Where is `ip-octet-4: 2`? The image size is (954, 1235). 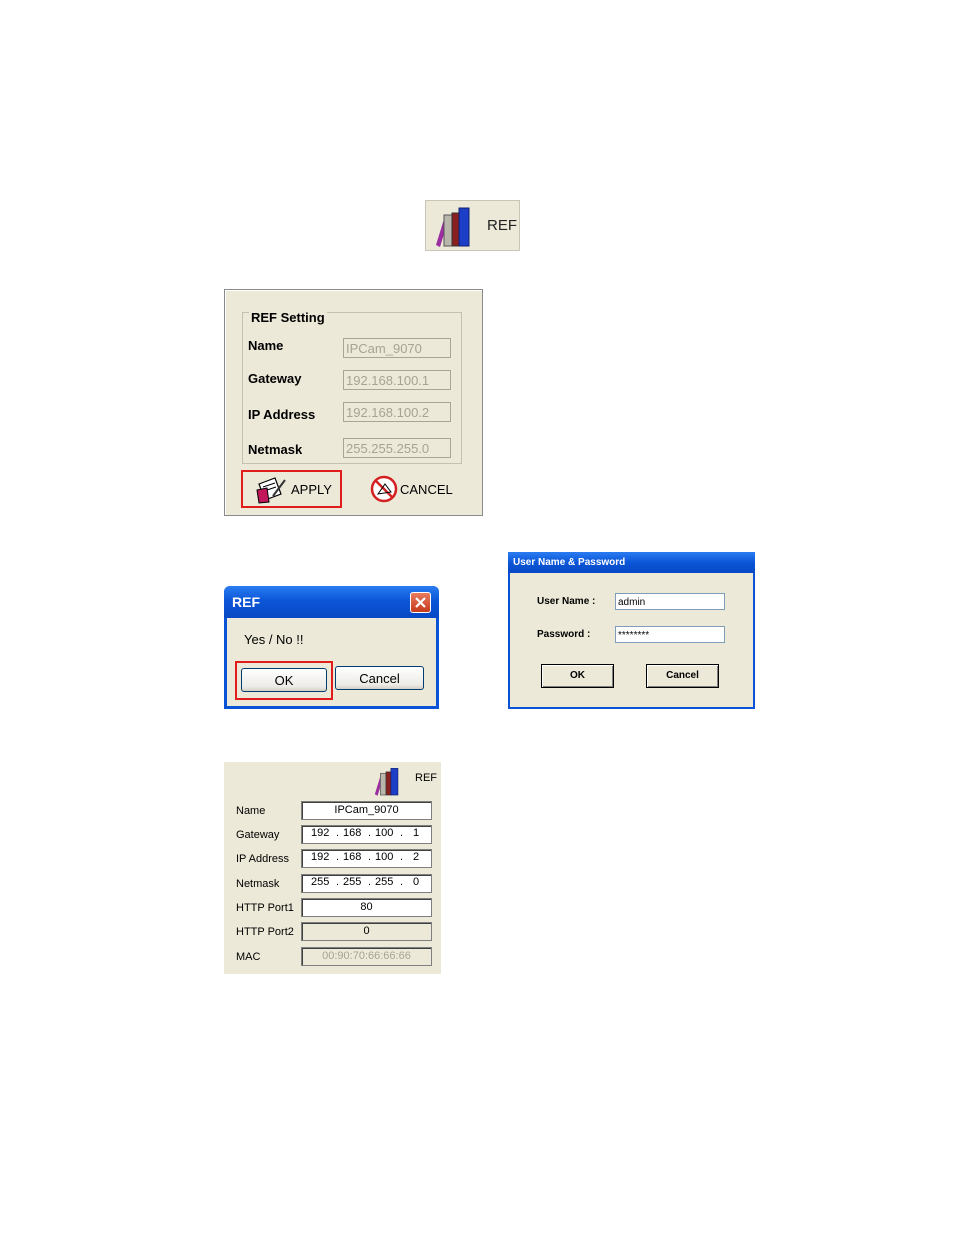 ip-octet-4: 2 is located at coordinates (416, 857).